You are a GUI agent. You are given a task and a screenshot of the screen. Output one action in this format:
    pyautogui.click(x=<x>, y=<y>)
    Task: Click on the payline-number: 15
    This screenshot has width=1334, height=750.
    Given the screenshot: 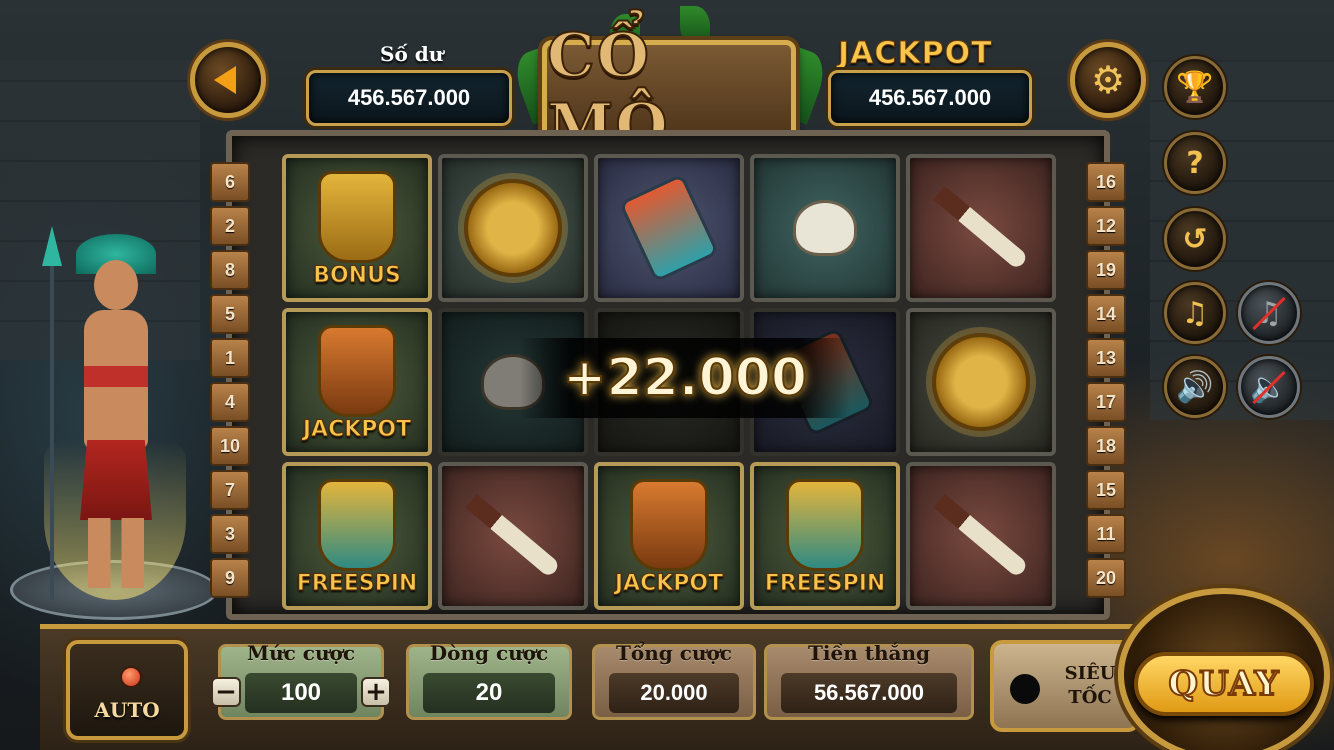 What is the action you would take?
    pyautogui.click(x=1106, y=490)
    